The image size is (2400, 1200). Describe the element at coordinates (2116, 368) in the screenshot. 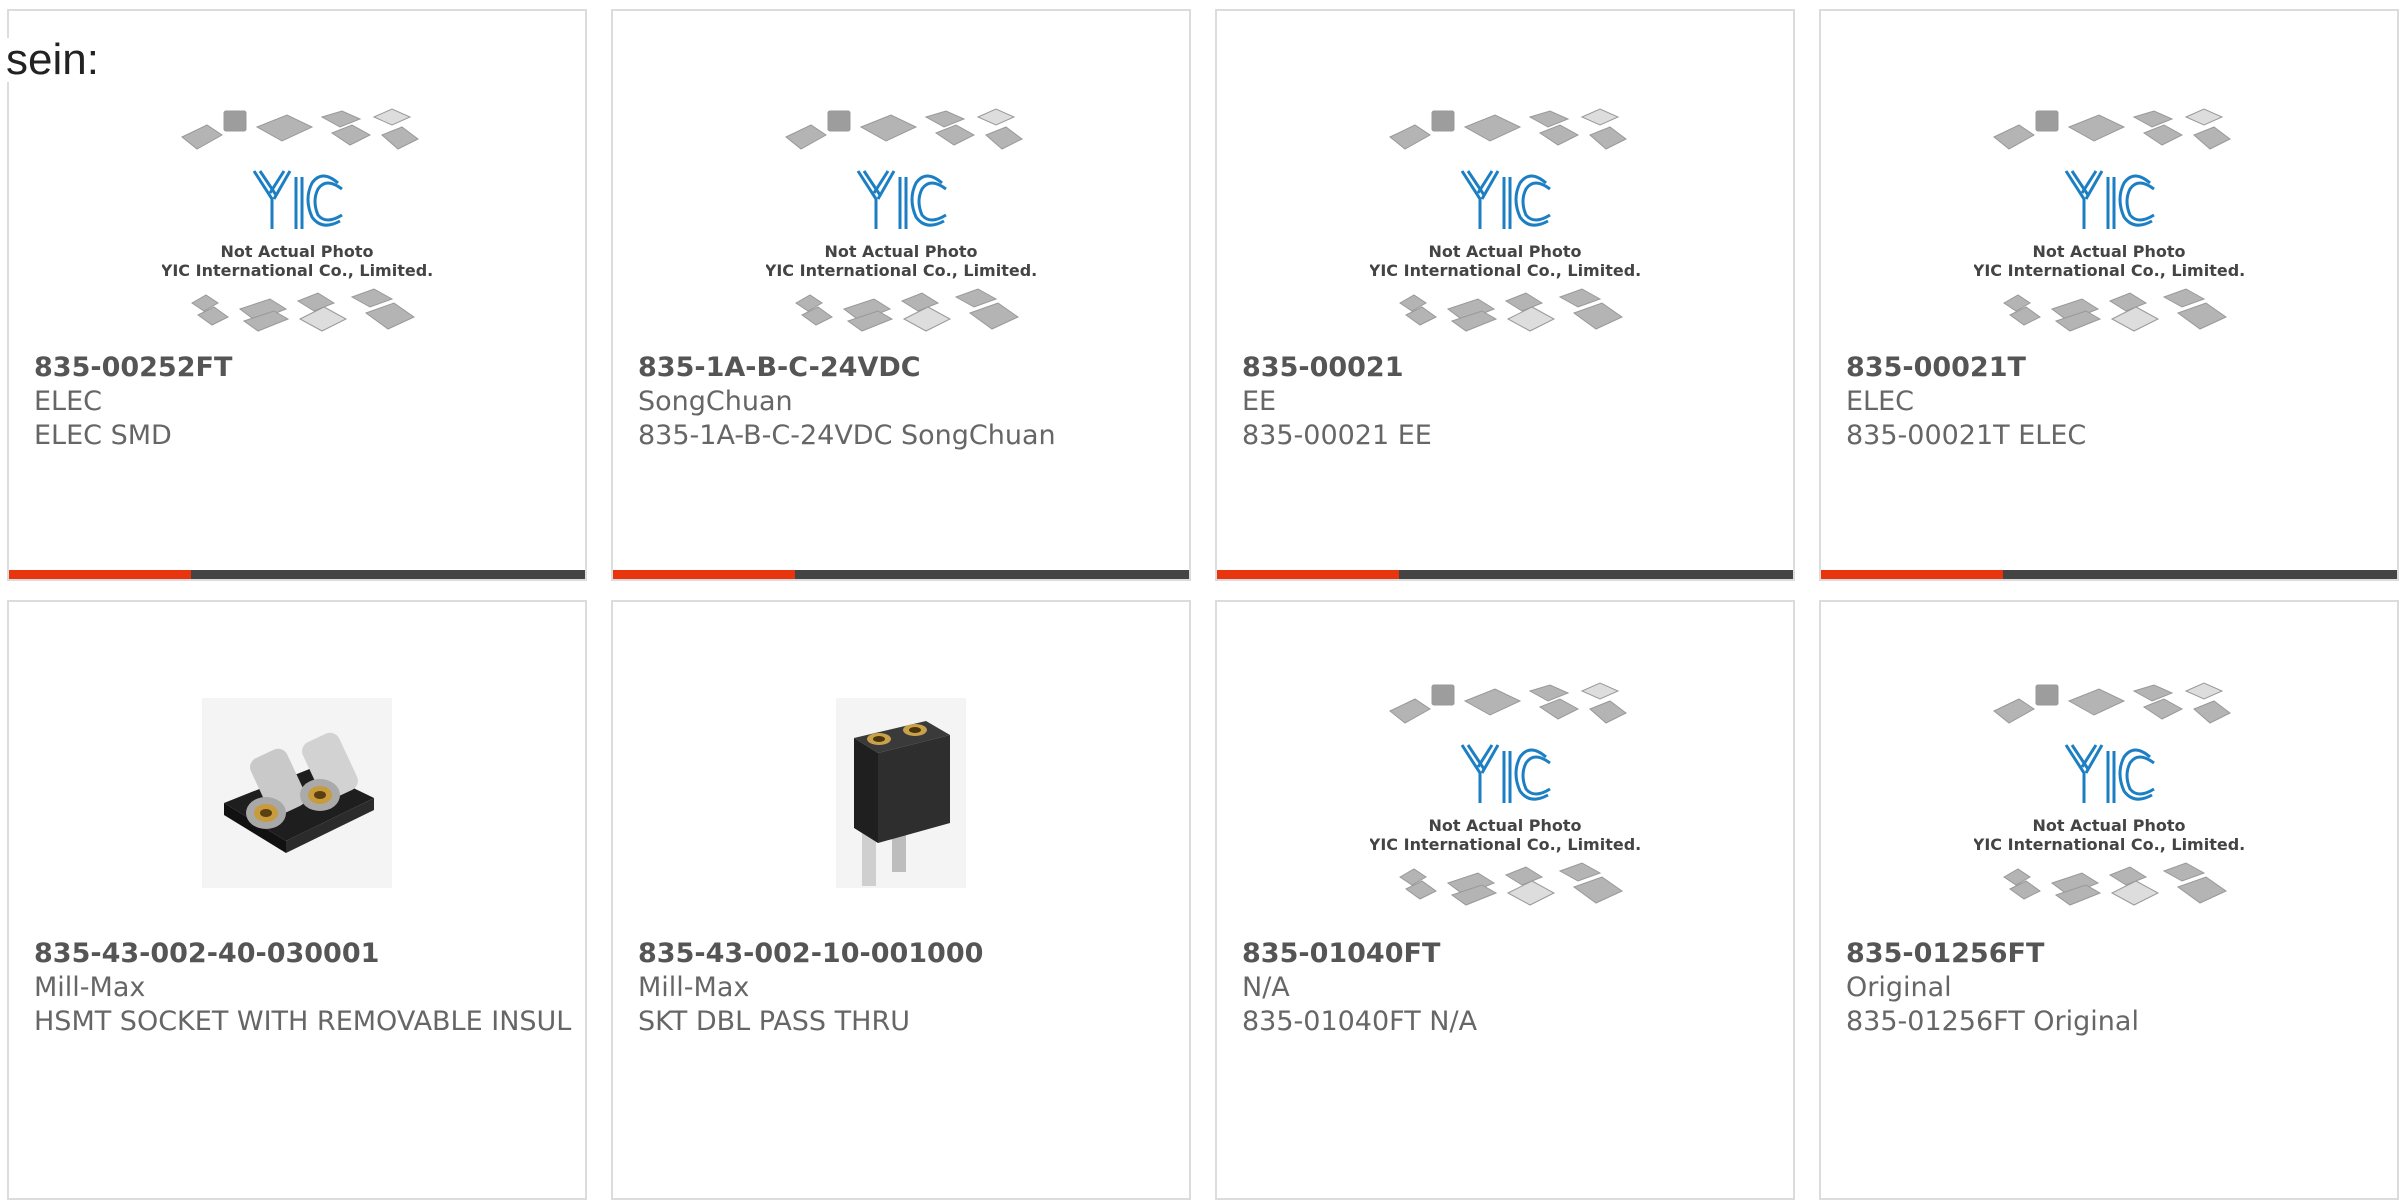

I see `part-number-link: 835-00021T` at that location.